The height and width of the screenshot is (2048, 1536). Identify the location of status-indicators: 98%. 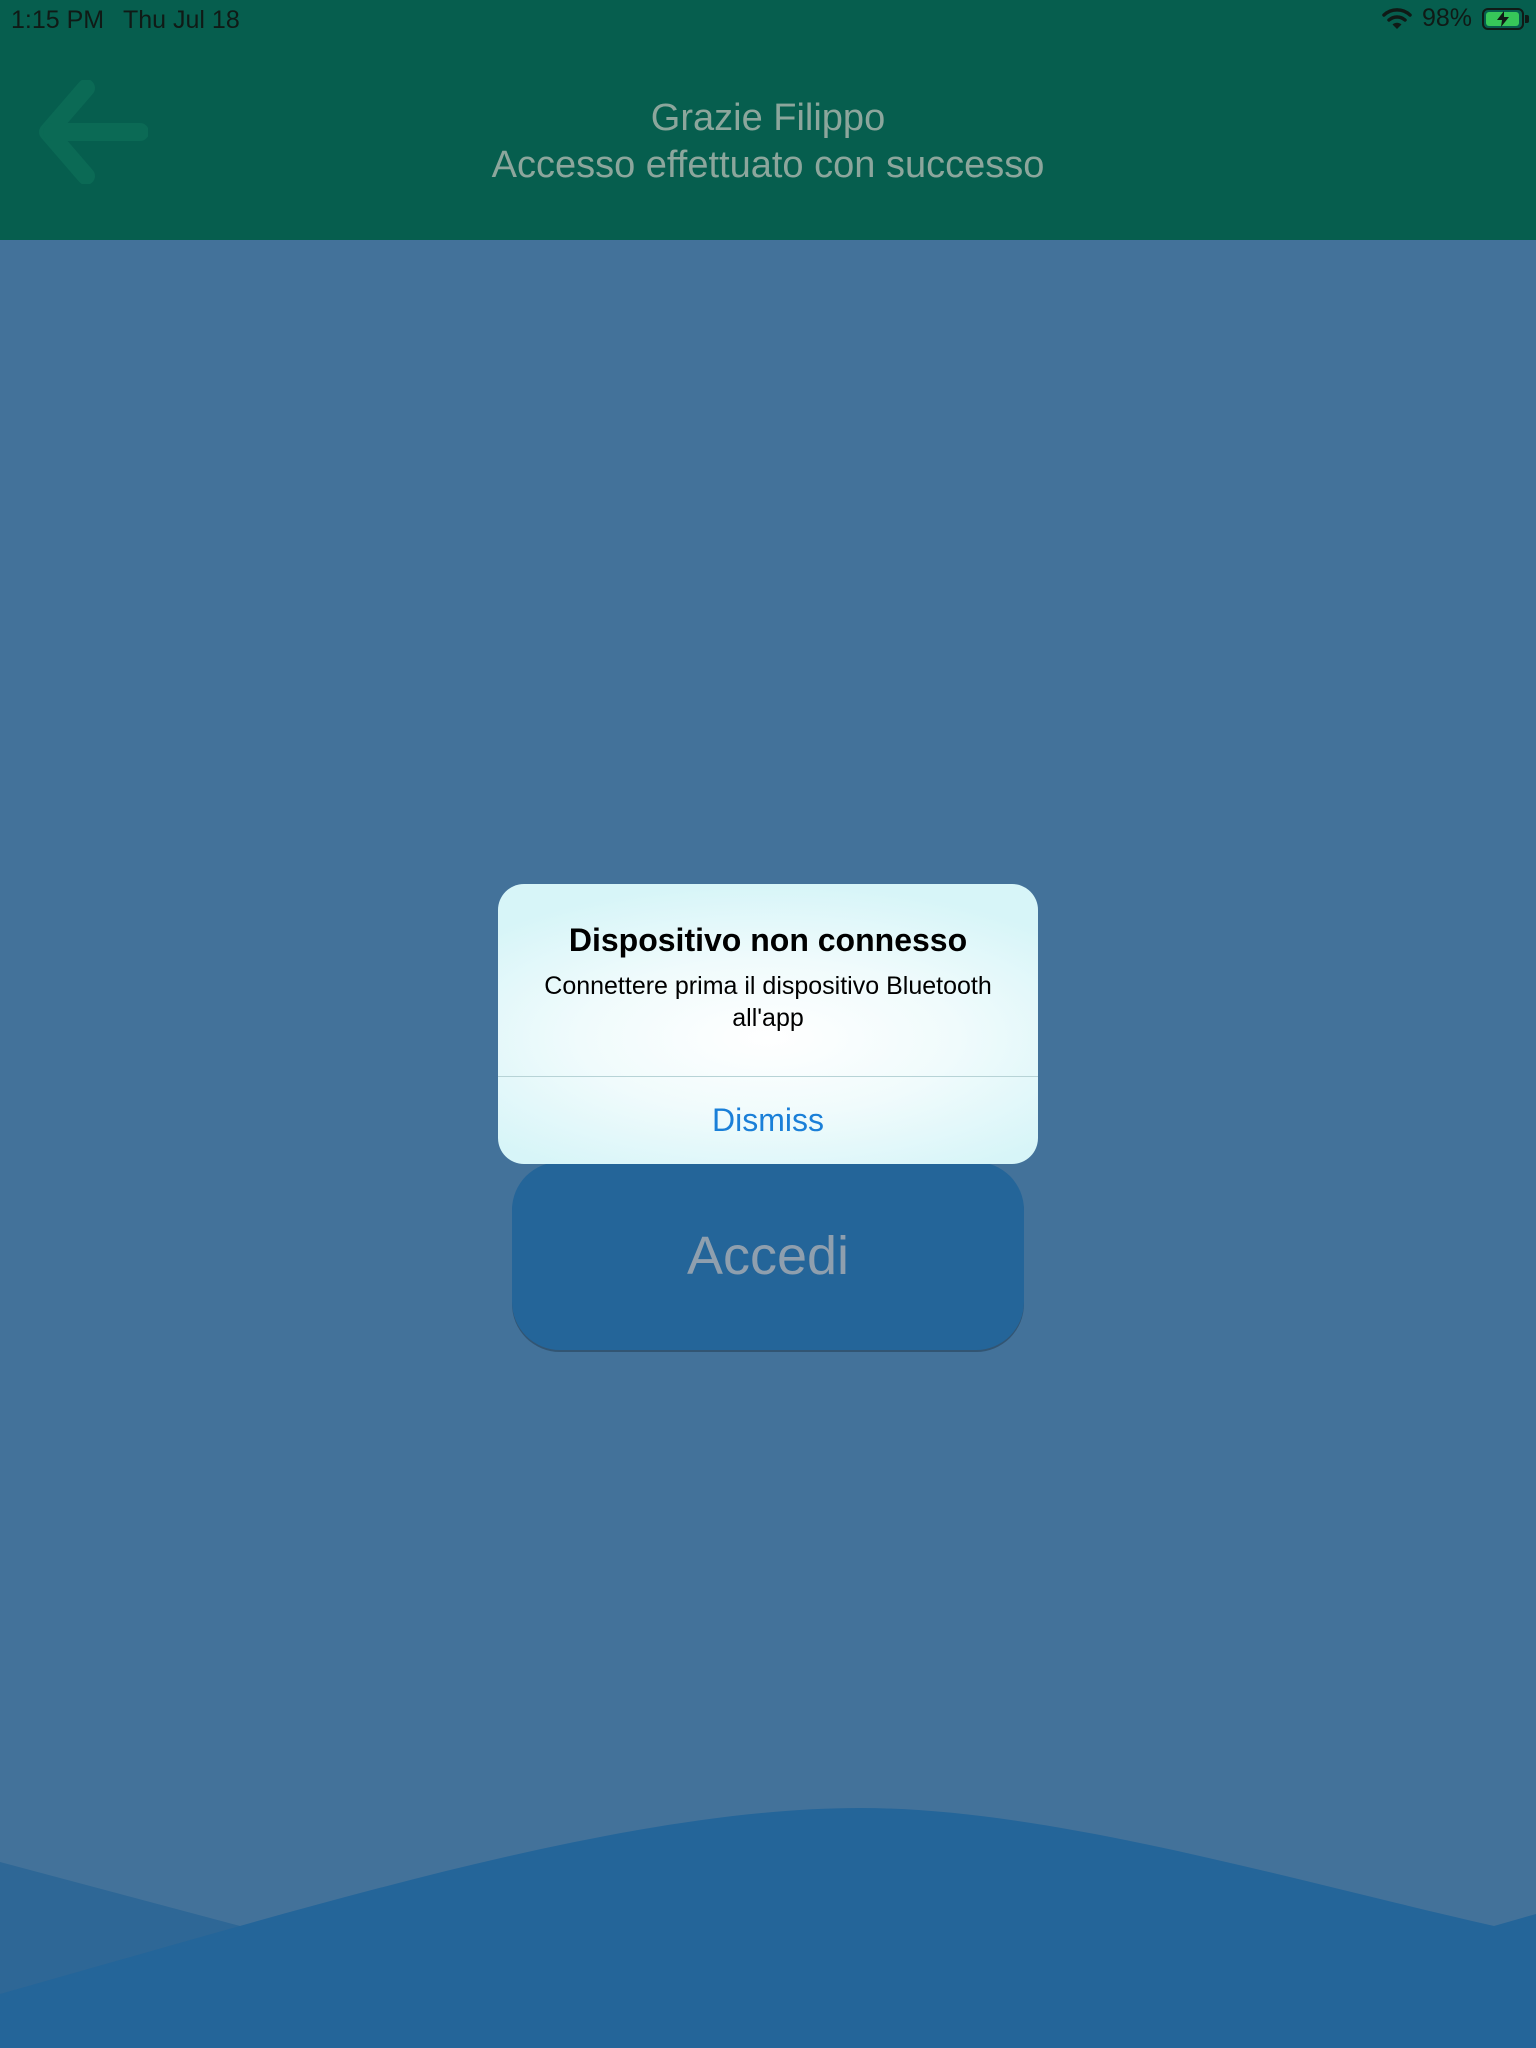
(1455, 18).